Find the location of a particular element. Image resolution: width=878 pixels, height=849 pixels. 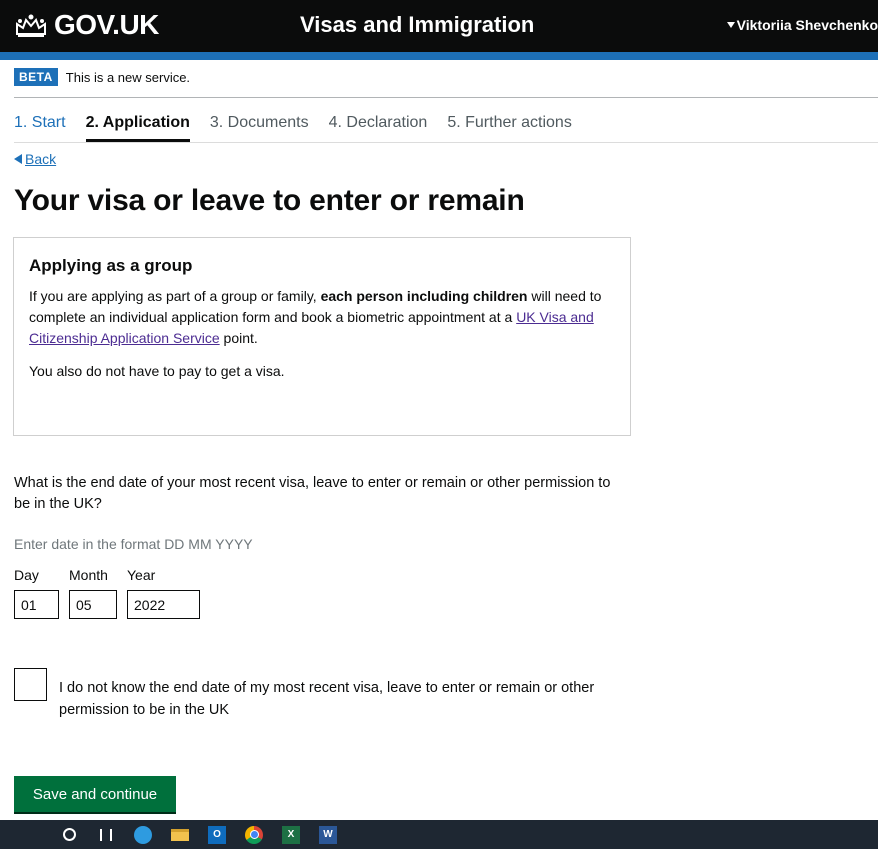

word-icon: W is located at coordinates (328, 834).